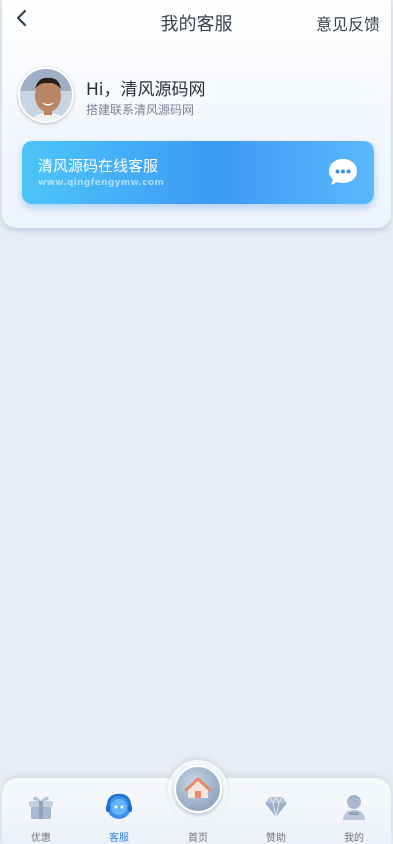 The height and width of the screenshot is (844, 393). I want to click on gift-icon, so click(41, 807).